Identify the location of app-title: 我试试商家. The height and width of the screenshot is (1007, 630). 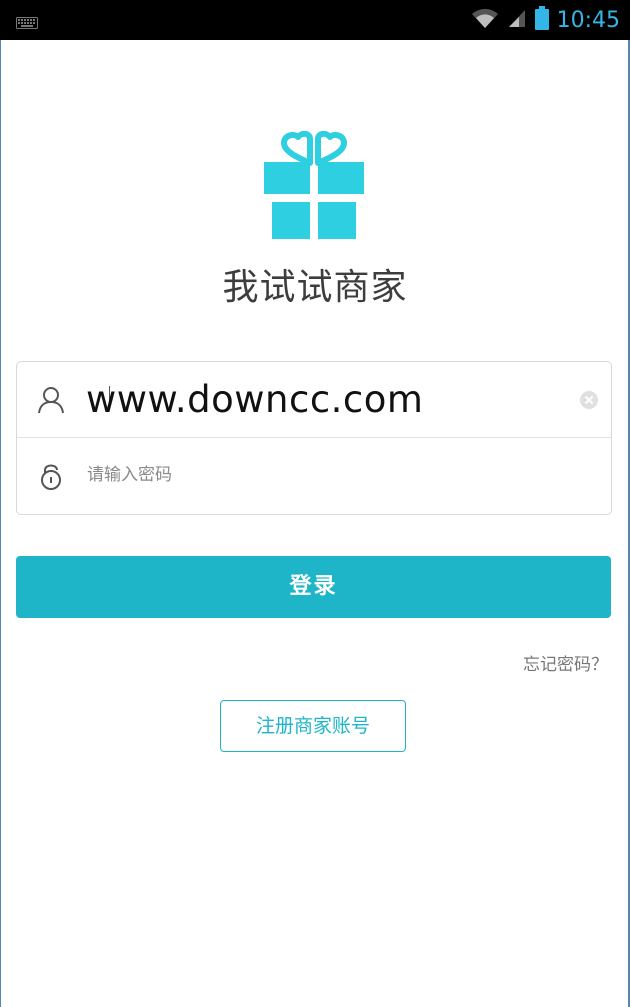
(315, 287).